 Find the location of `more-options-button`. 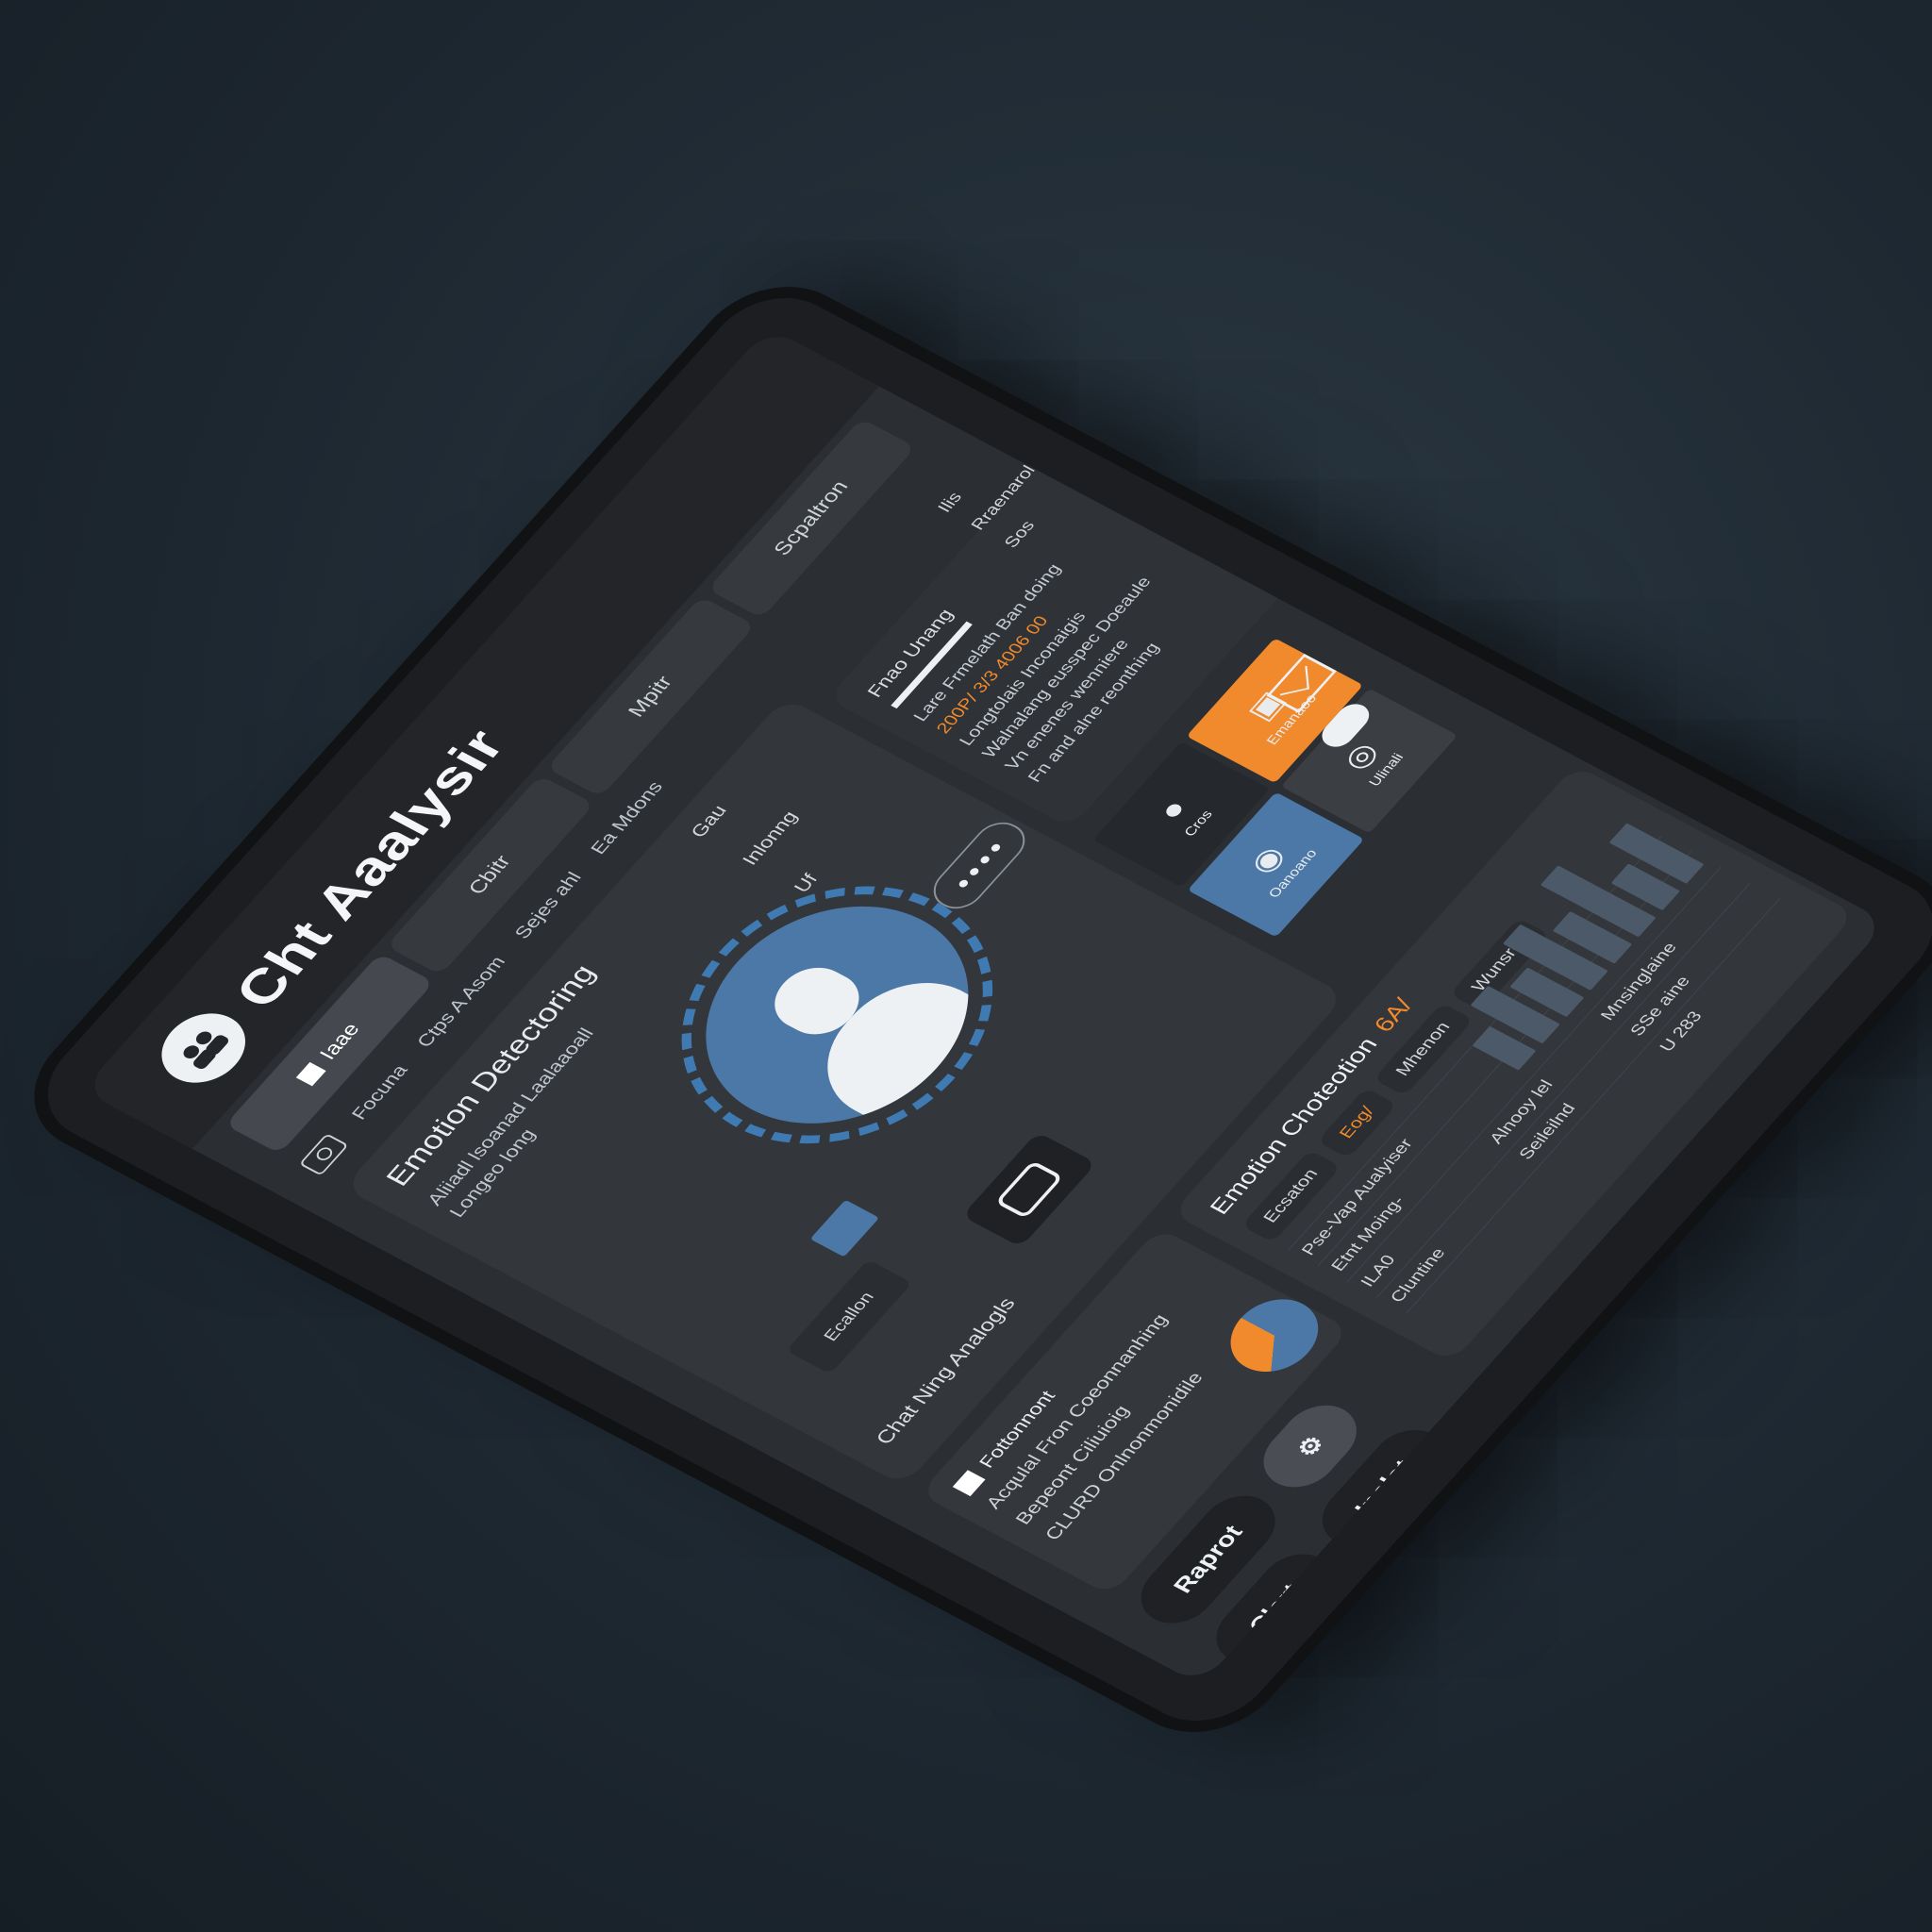

more-options-button is located at coordinates (979, 866).